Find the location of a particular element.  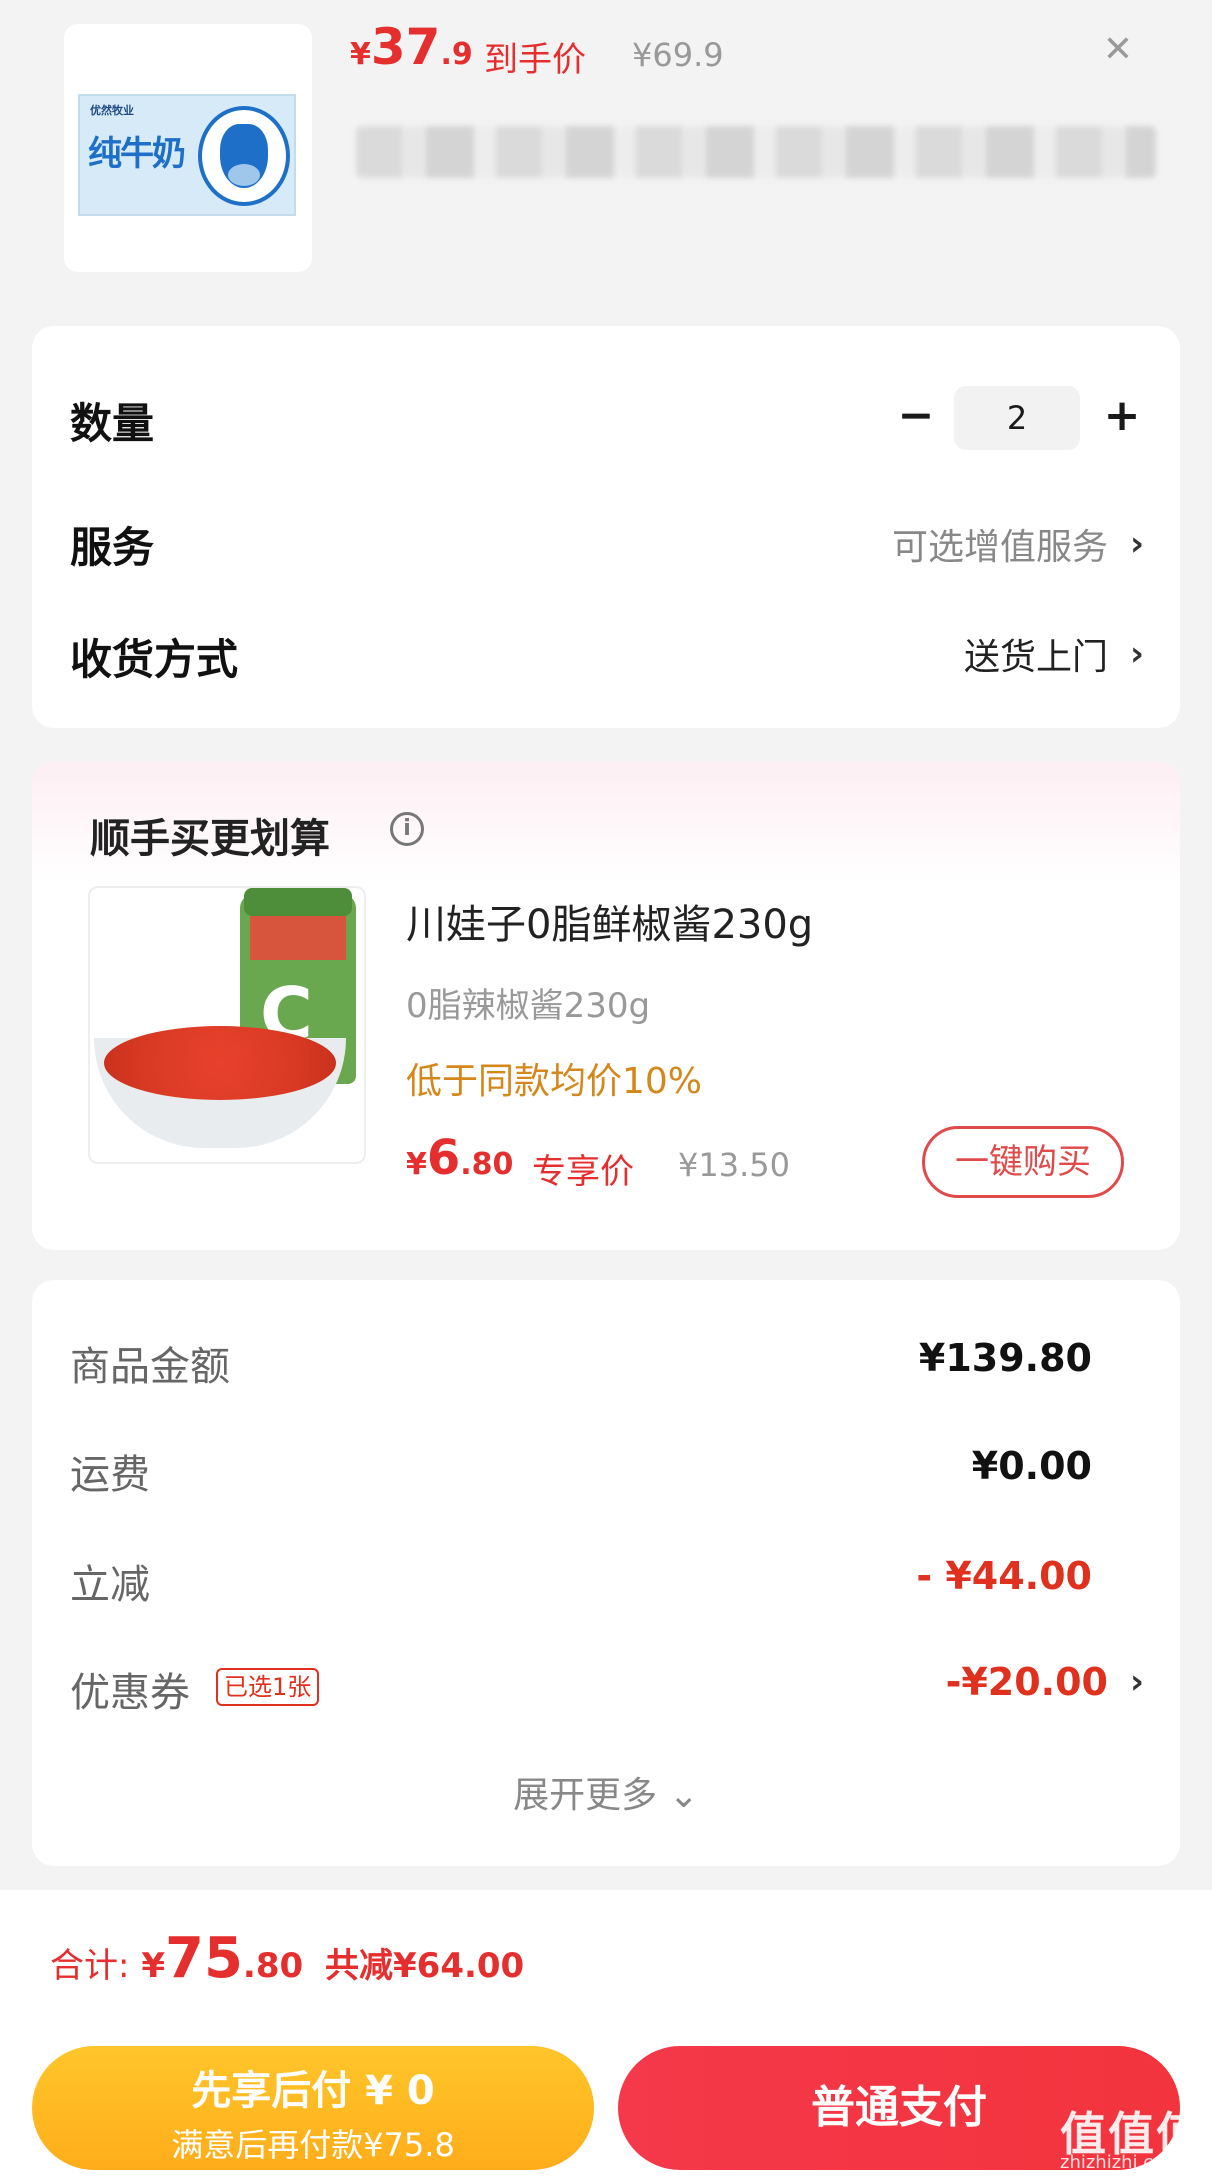

service-label: 服务 is located at coordinates (112, 547).